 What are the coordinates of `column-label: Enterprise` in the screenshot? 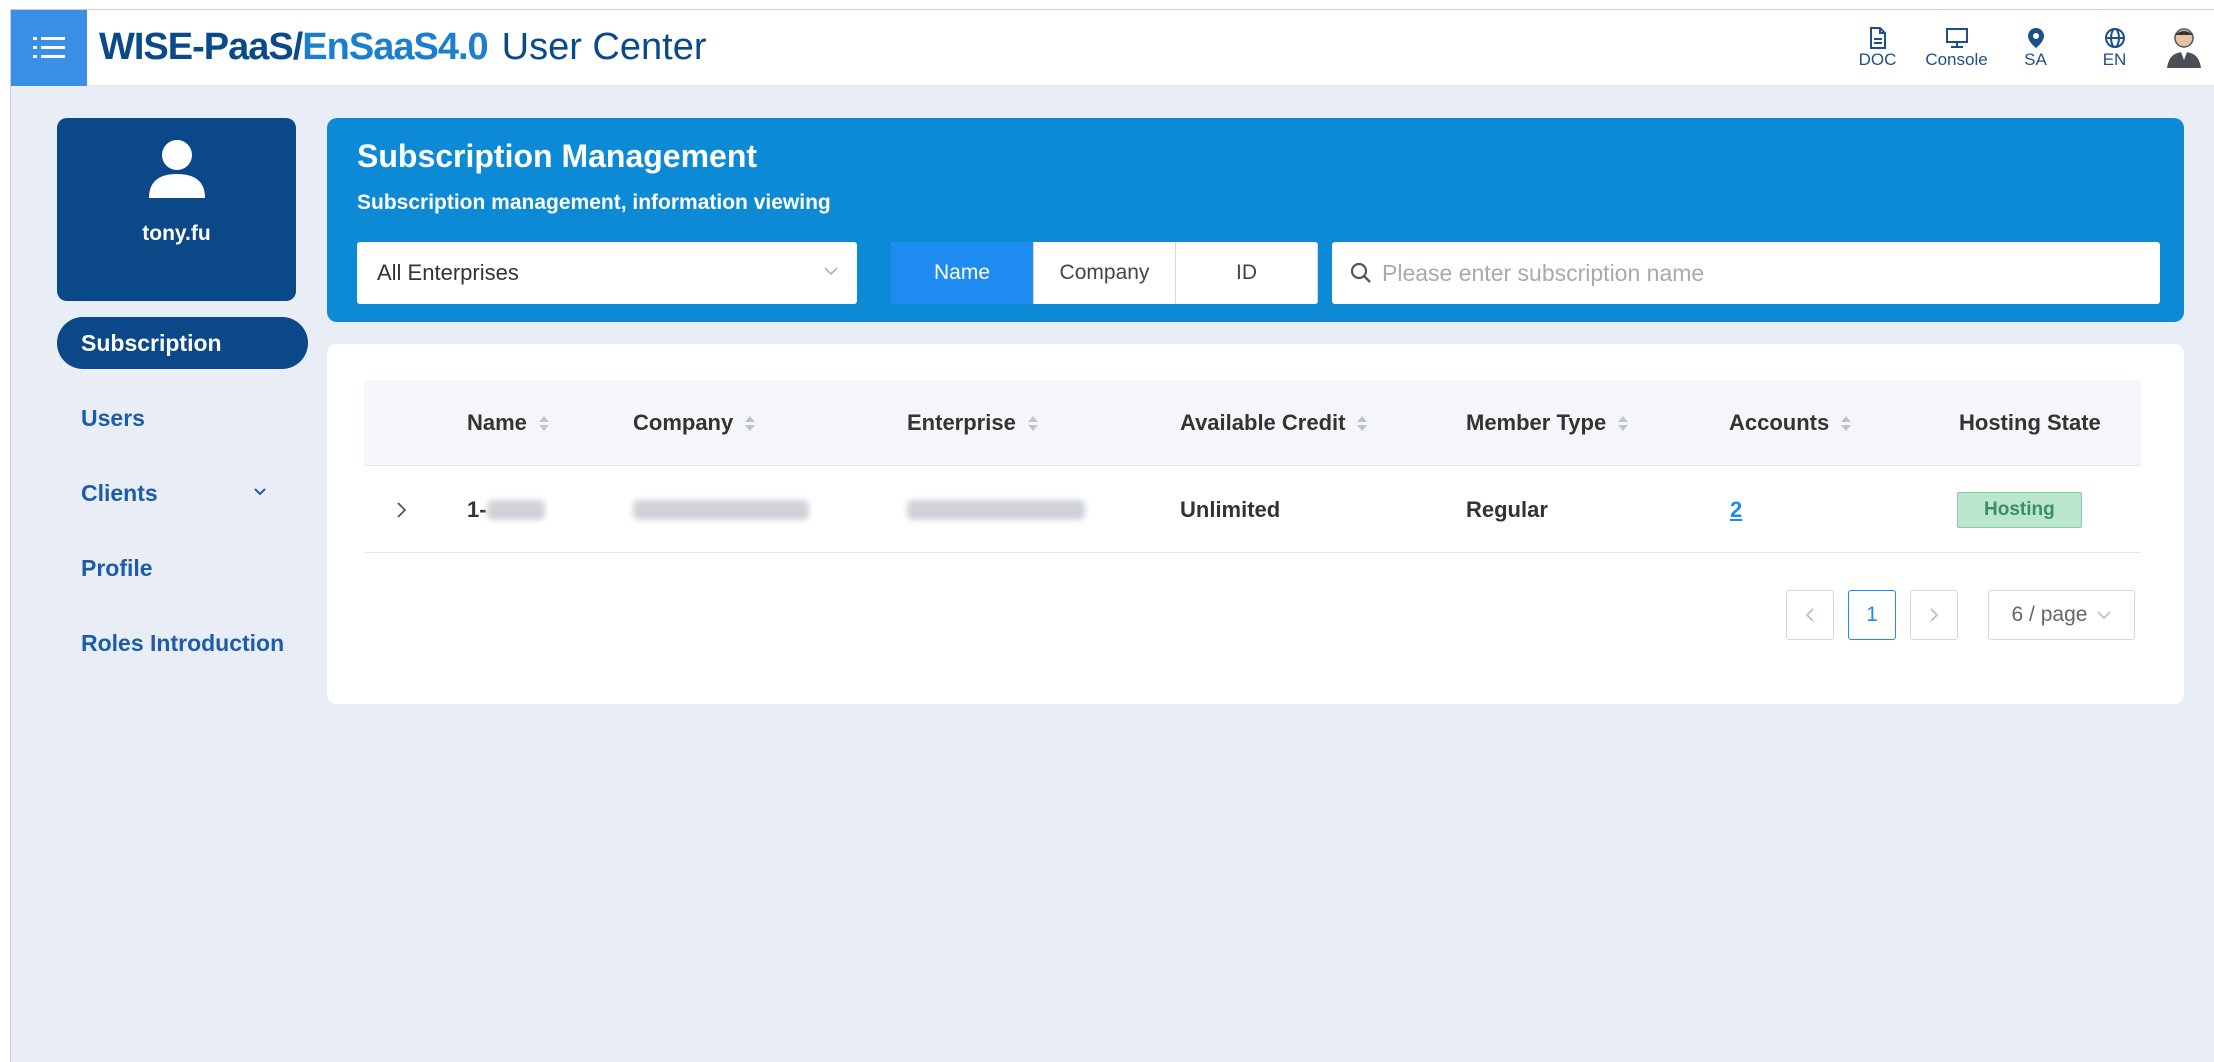 It's located at (961, 422).